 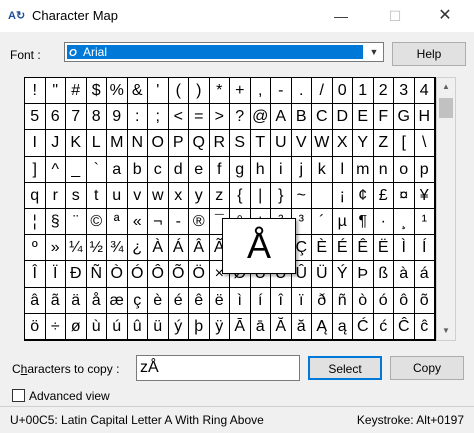 What do you see at coordinates (404, 326) in the screenshot?
I see `char-cell: Ĉ` at bounding box center [404, 326].